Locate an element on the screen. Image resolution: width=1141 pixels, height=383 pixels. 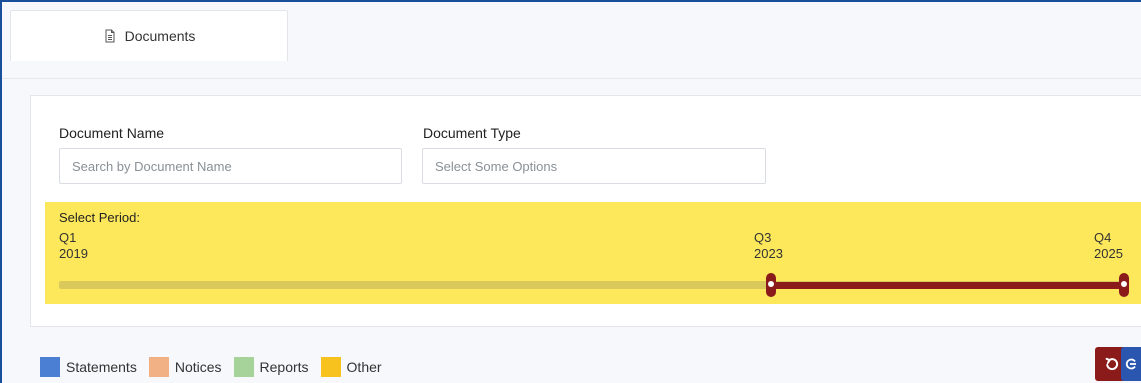
period-tick-end-year: 2025 is located at coordinates (1108, 253).